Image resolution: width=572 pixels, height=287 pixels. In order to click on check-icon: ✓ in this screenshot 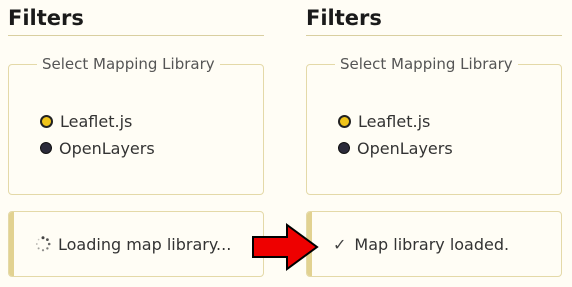, I will do `click(340, 244)`.